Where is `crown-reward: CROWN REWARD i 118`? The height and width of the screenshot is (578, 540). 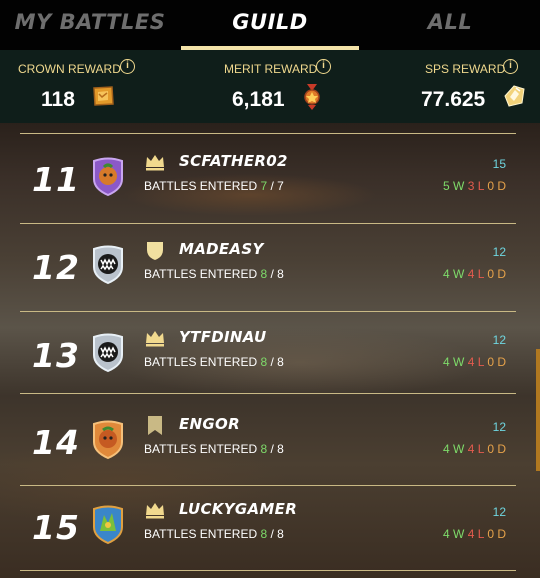 crown-reward: CROWN REWARD i 118 is located at coordinates (88, 86).